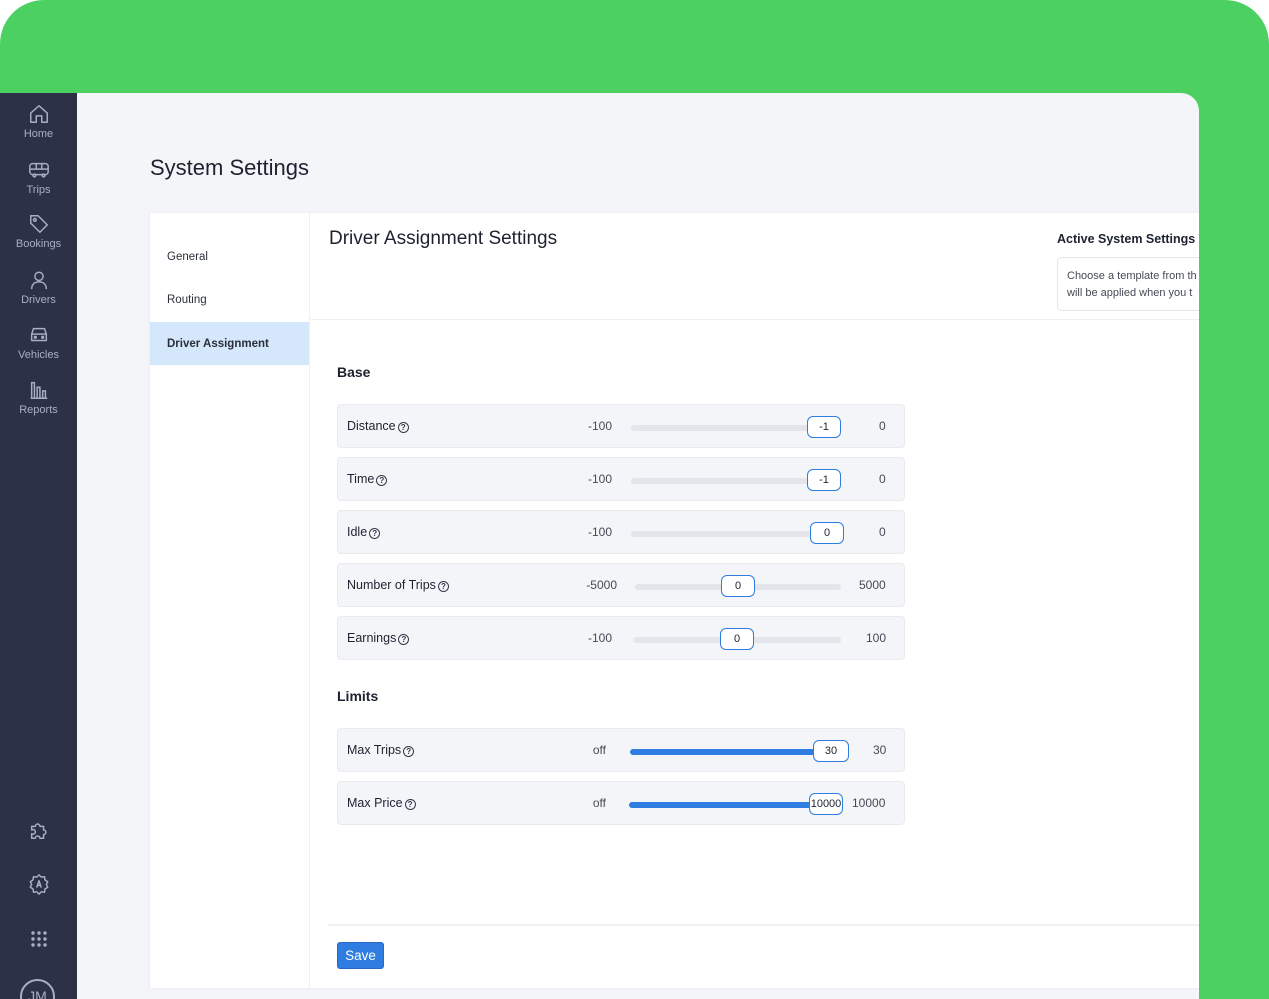  Describe the element at coordinates (1130, 293) in the screenshot. I see `template-hint-line2: will be applied when you t` at that location.